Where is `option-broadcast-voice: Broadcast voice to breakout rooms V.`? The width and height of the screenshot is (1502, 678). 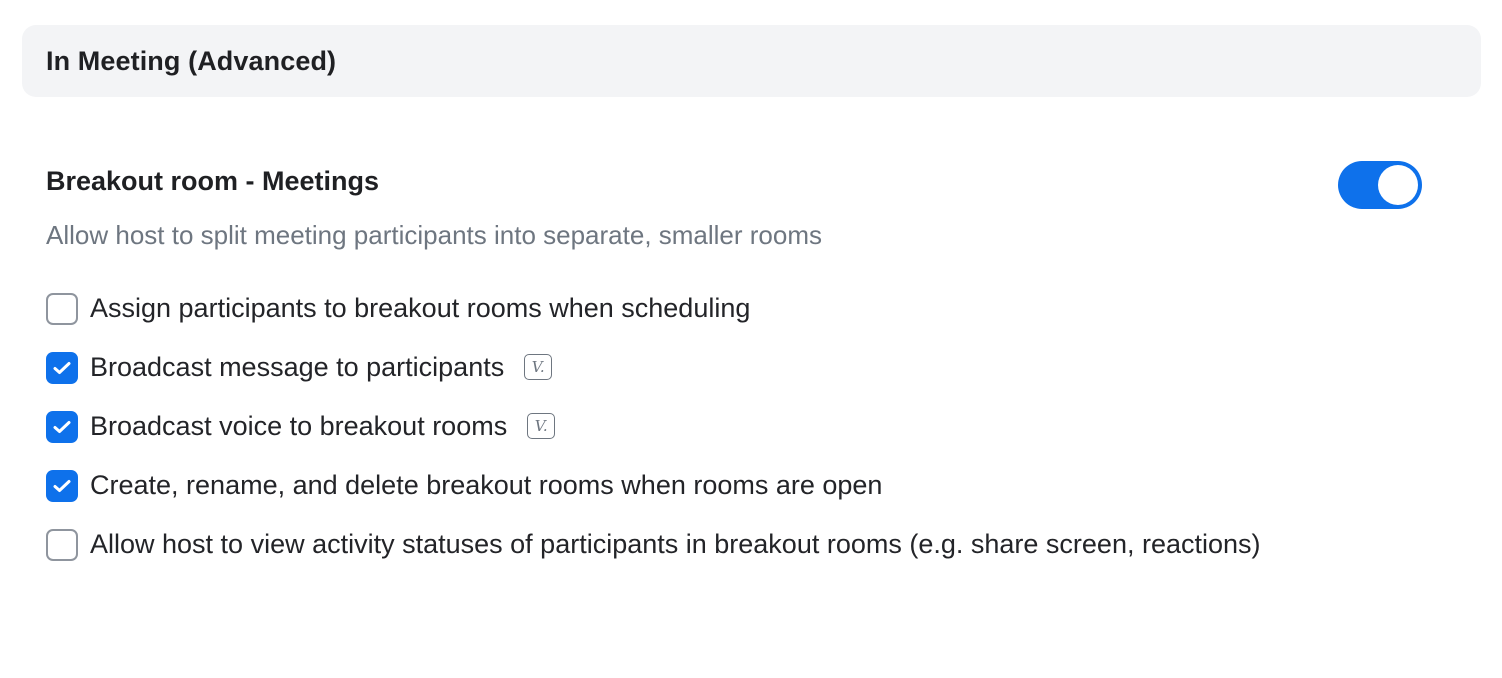
option-broadcast-voice: Broadcast voice to breakout rooms V. is located at coordinates (301, 427).